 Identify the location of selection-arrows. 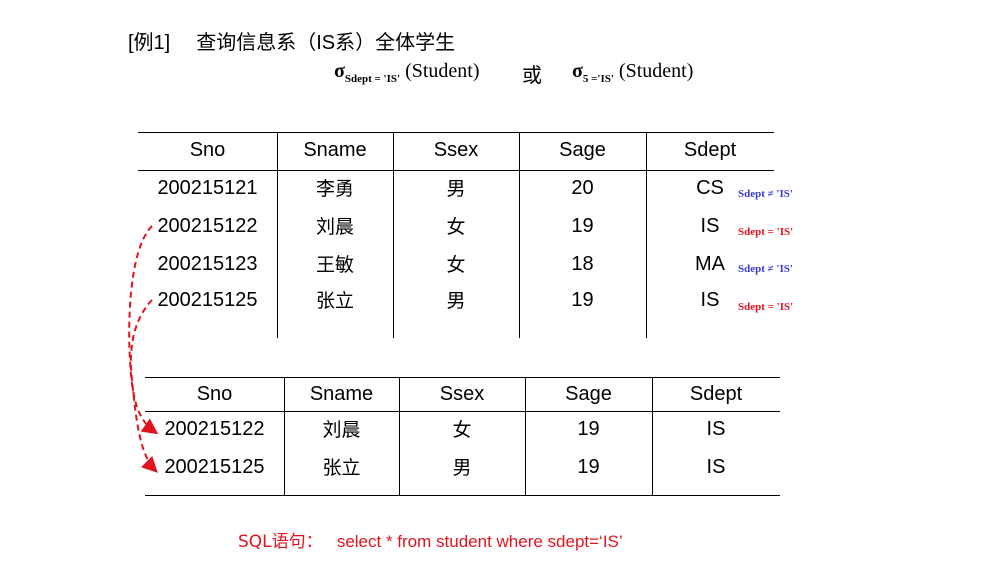
(143, 349).